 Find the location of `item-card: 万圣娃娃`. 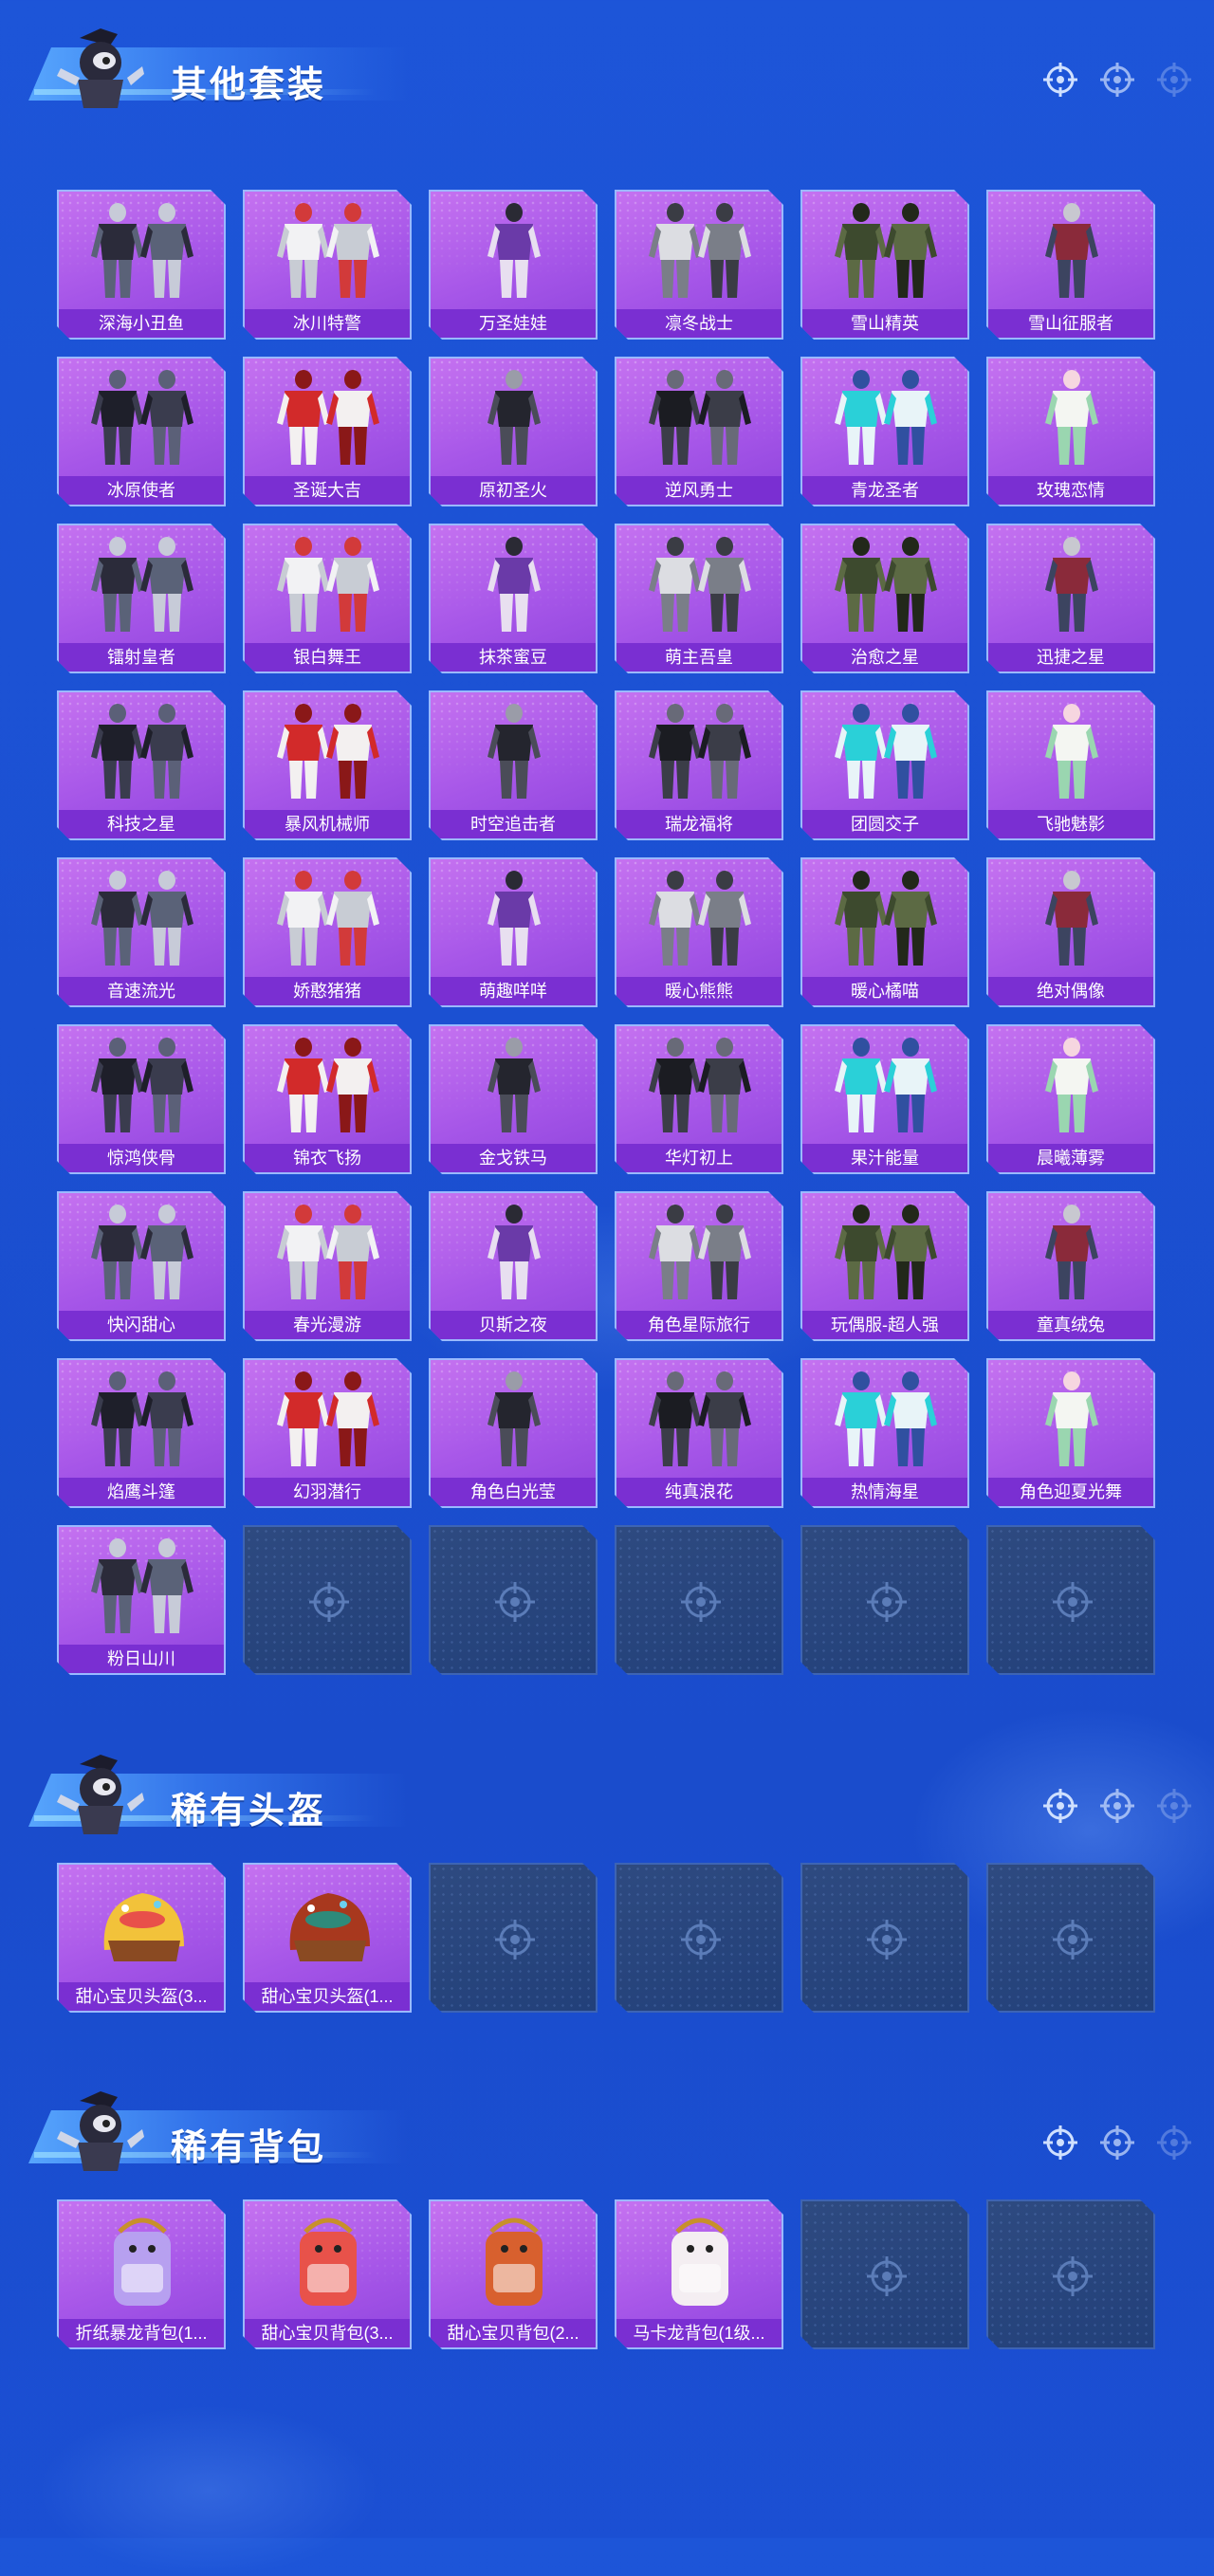

item-card: 万圣娃娃 is located at coordinates (513, 265).